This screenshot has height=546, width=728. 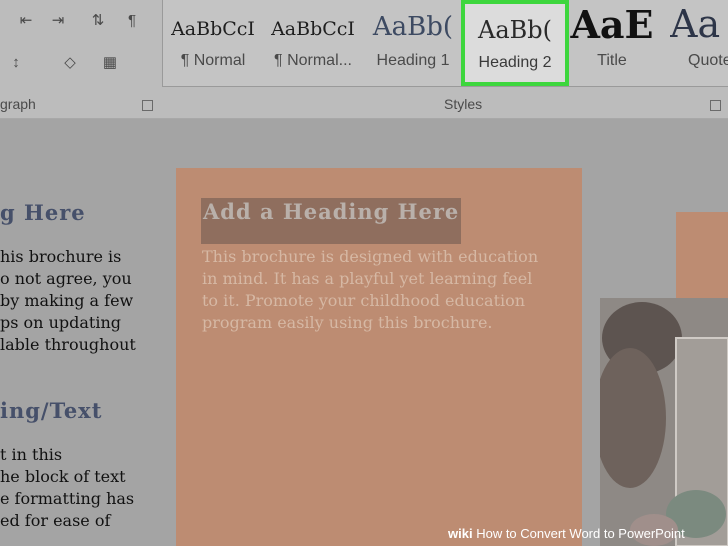 What do you see at coordinates (580, 533) in the screenshot?
I see `watermark-title: How to Convert Word to PowerPoint` at bounding box center [580, 533].